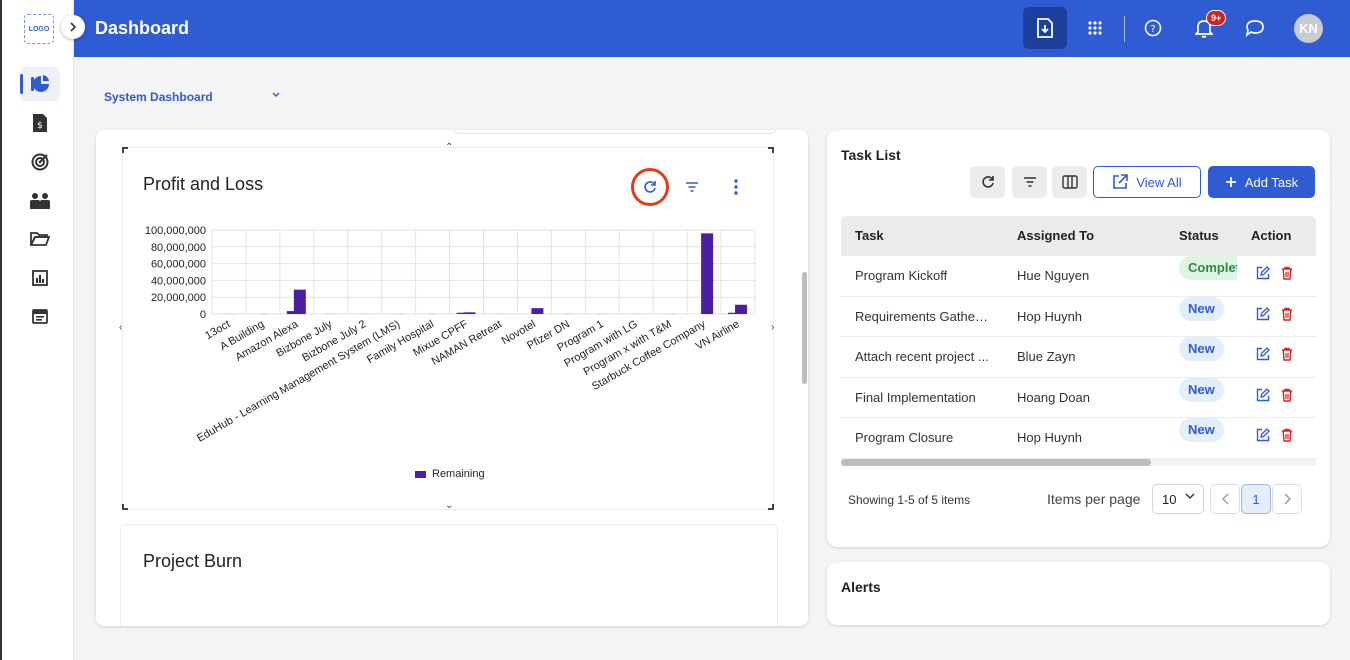  I want to click on task-assignee: Blue Zayn, so click(1046, 356).